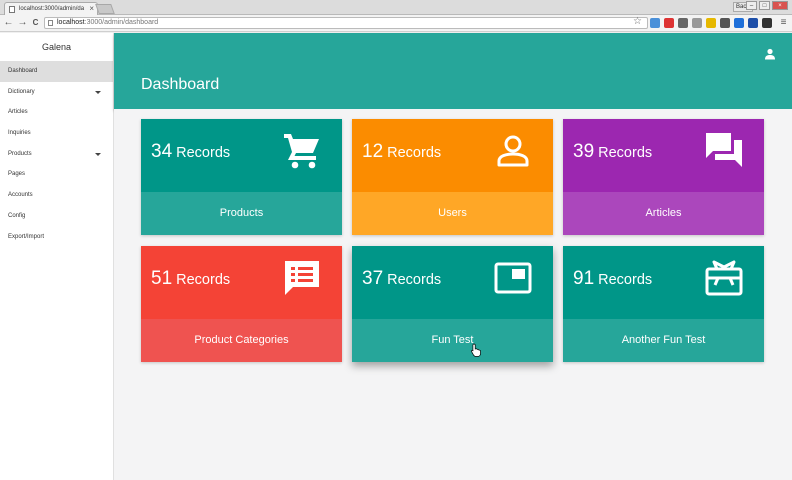  I want to click on card-header: 39 Records, so click(663, 155).